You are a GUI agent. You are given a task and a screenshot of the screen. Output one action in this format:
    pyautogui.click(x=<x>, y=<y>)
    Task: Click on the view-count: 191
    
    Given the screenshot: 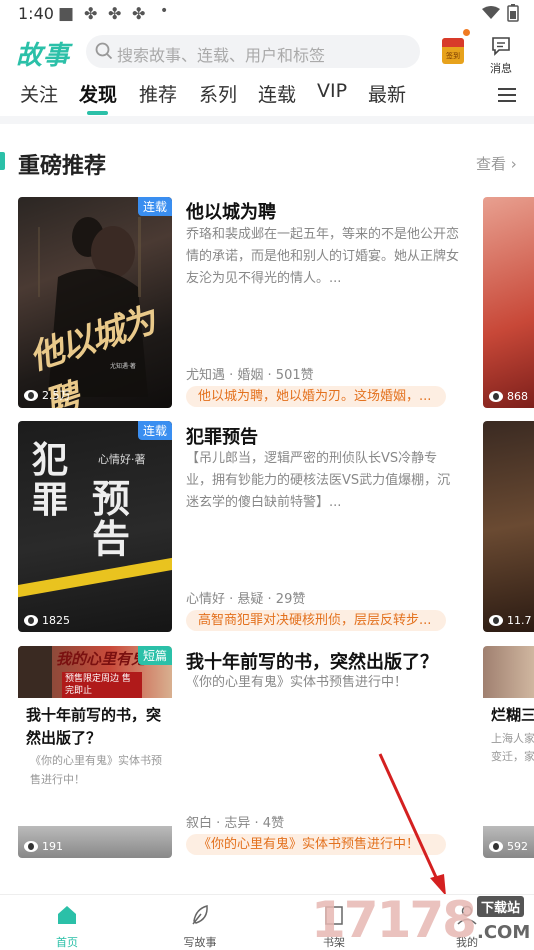 What is the action you would take?
    pyautogui.click(x=43, y=846)
    